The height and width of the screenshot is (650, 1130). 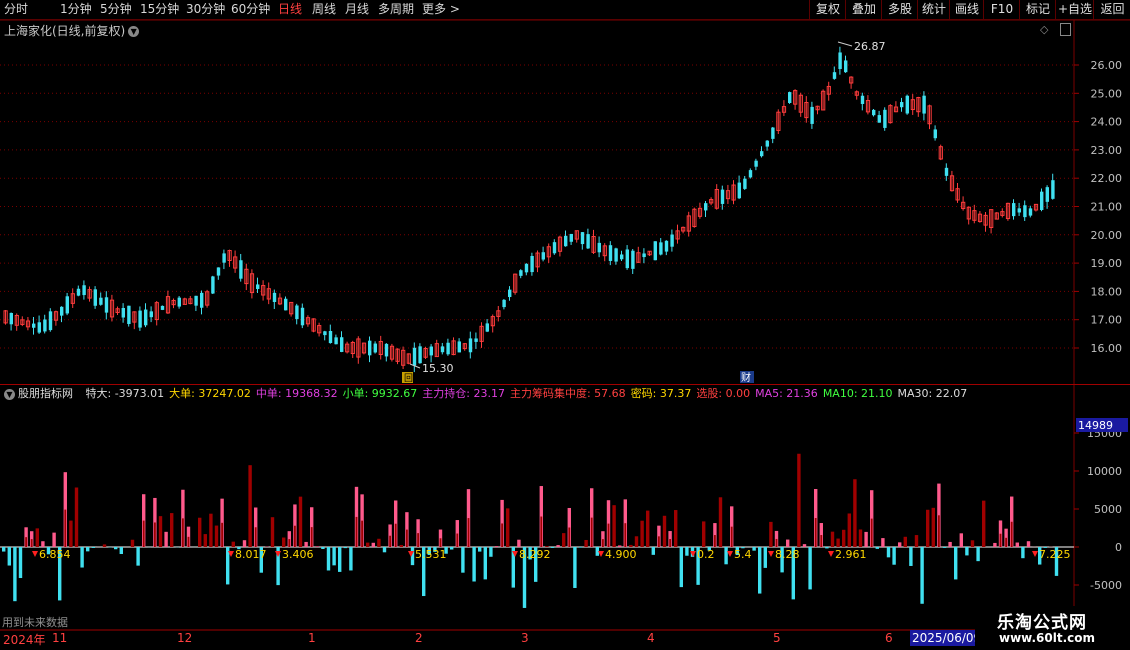 I want to click on signal-label: 8.017, so click(x=251, y=554).